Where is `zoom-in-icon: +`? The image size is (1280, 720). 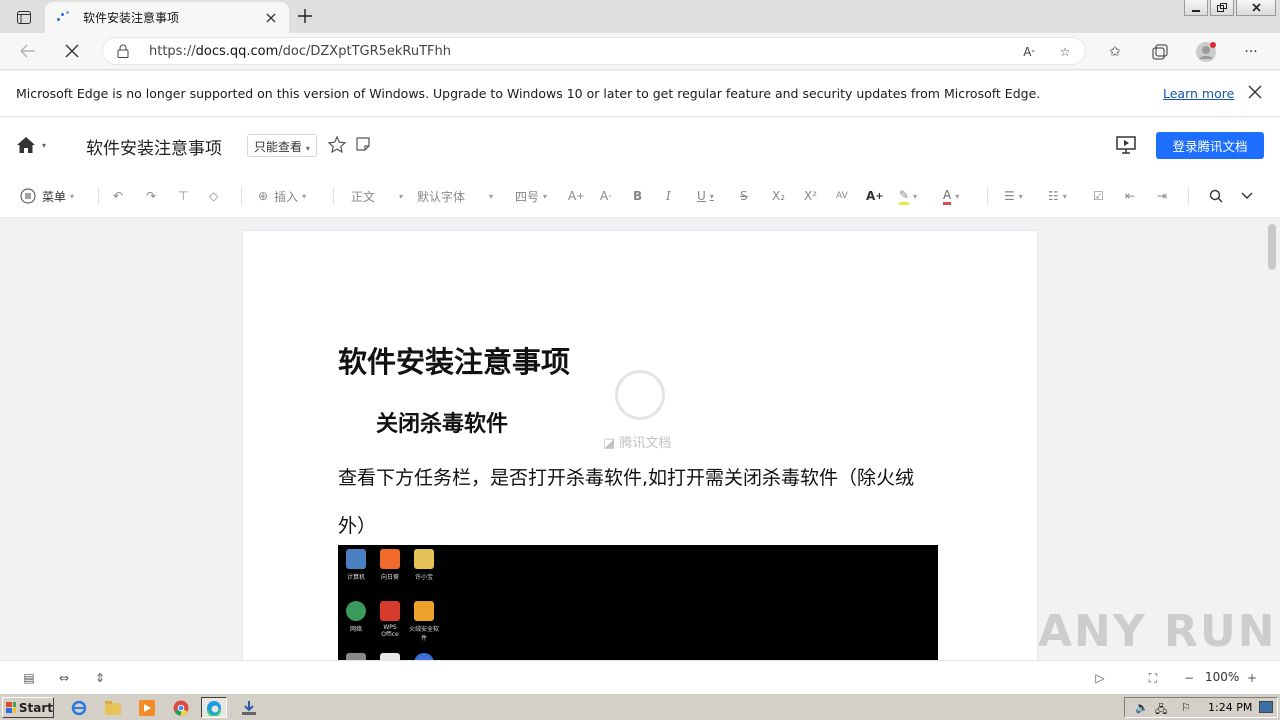 zoom-in-icon: + is located at coordinates (1252, 678).